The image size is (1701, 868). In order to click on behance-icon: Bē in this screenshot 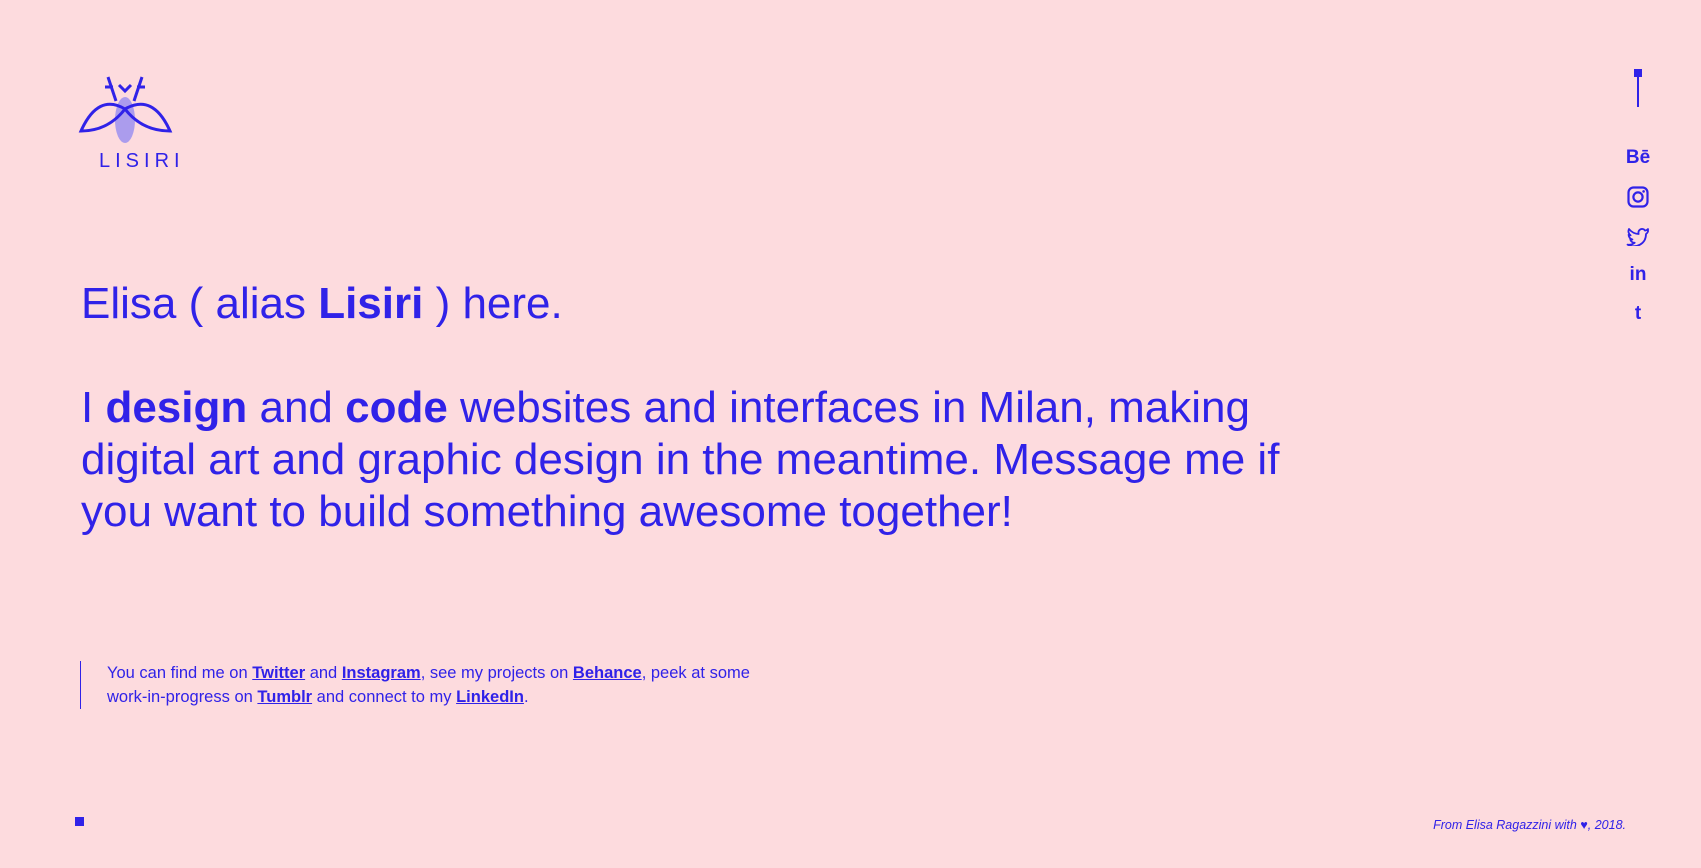, I will do `click(1638, 158)`.